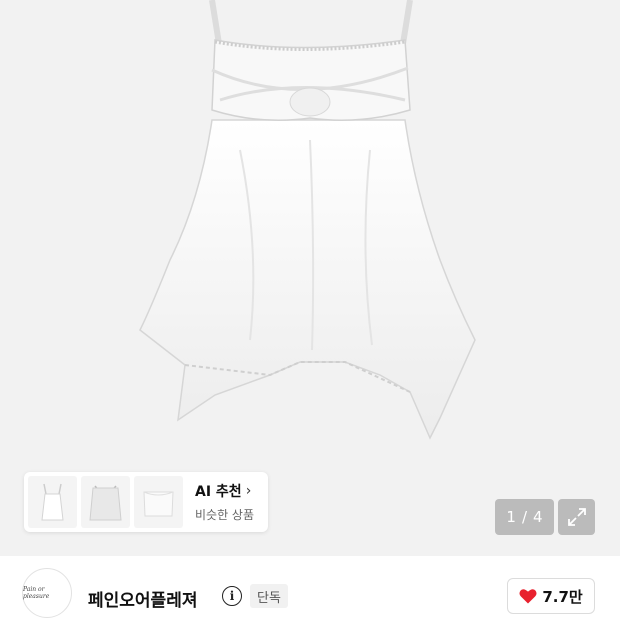 The image size is (620, 620). I want to click on chevron-right-icon: ›, so click(248, 491).